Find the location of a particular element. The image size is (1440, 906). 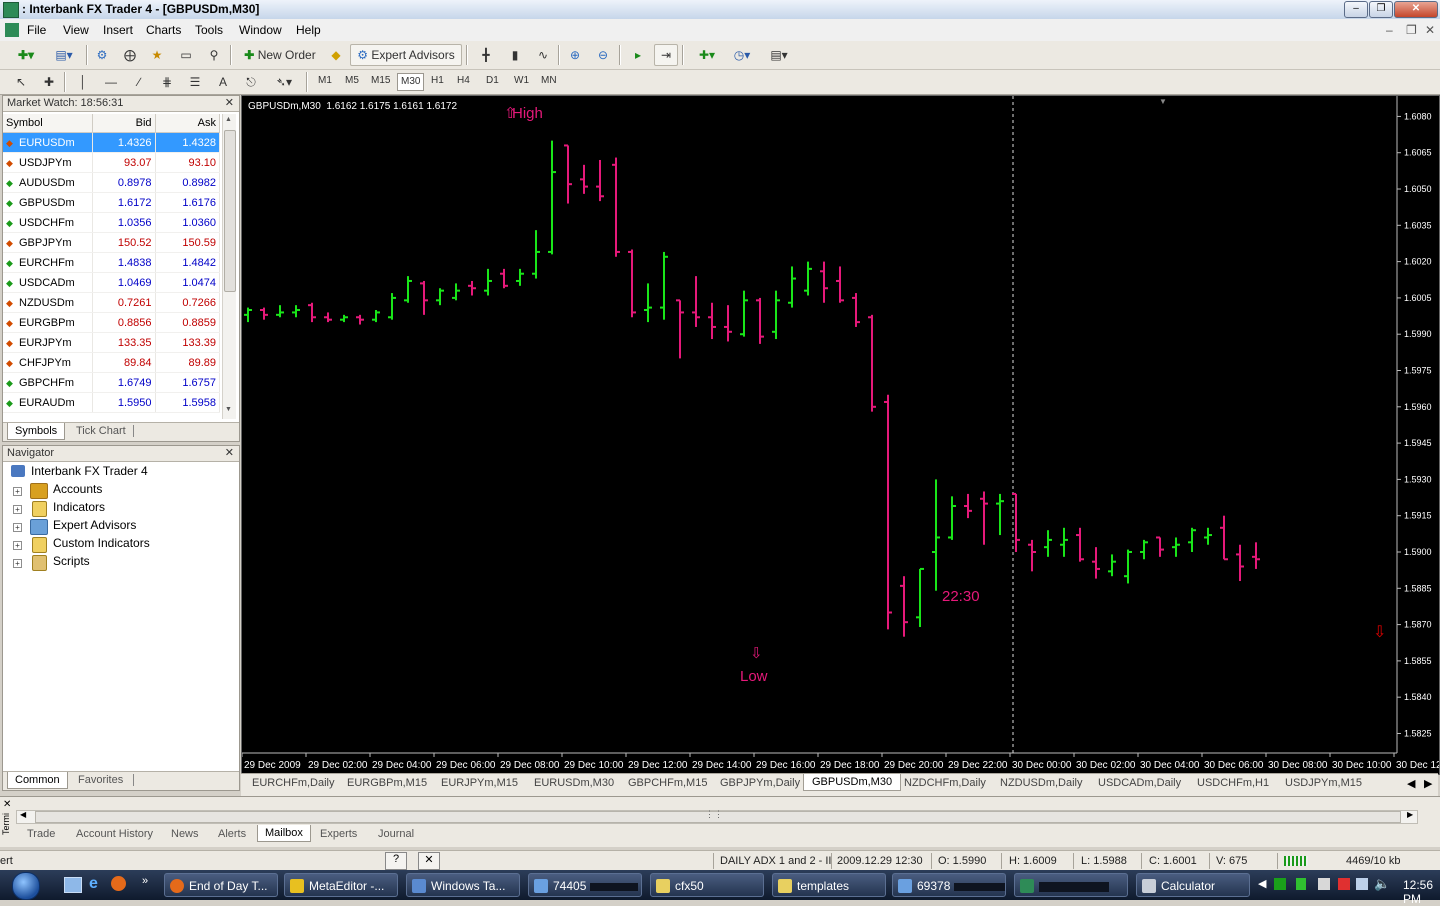

timeframe-d1: D1 is located at coordinates (492, 80).